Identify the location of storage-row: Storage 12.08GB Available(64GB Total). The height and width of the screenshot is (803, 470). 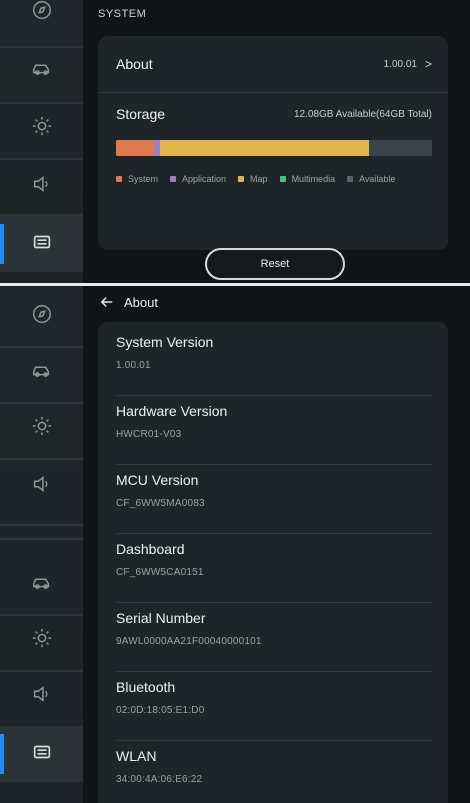
(274, 114).